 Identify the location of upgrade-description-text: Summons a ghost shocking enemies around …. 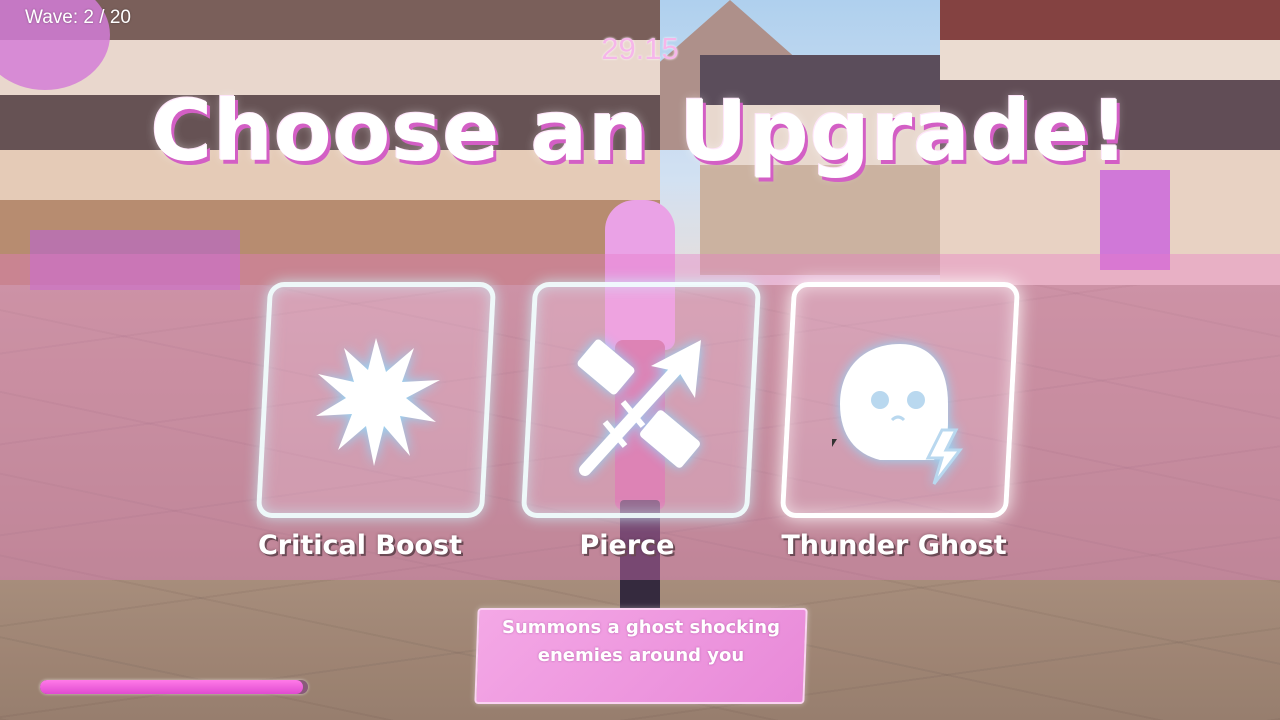
(641, 642).